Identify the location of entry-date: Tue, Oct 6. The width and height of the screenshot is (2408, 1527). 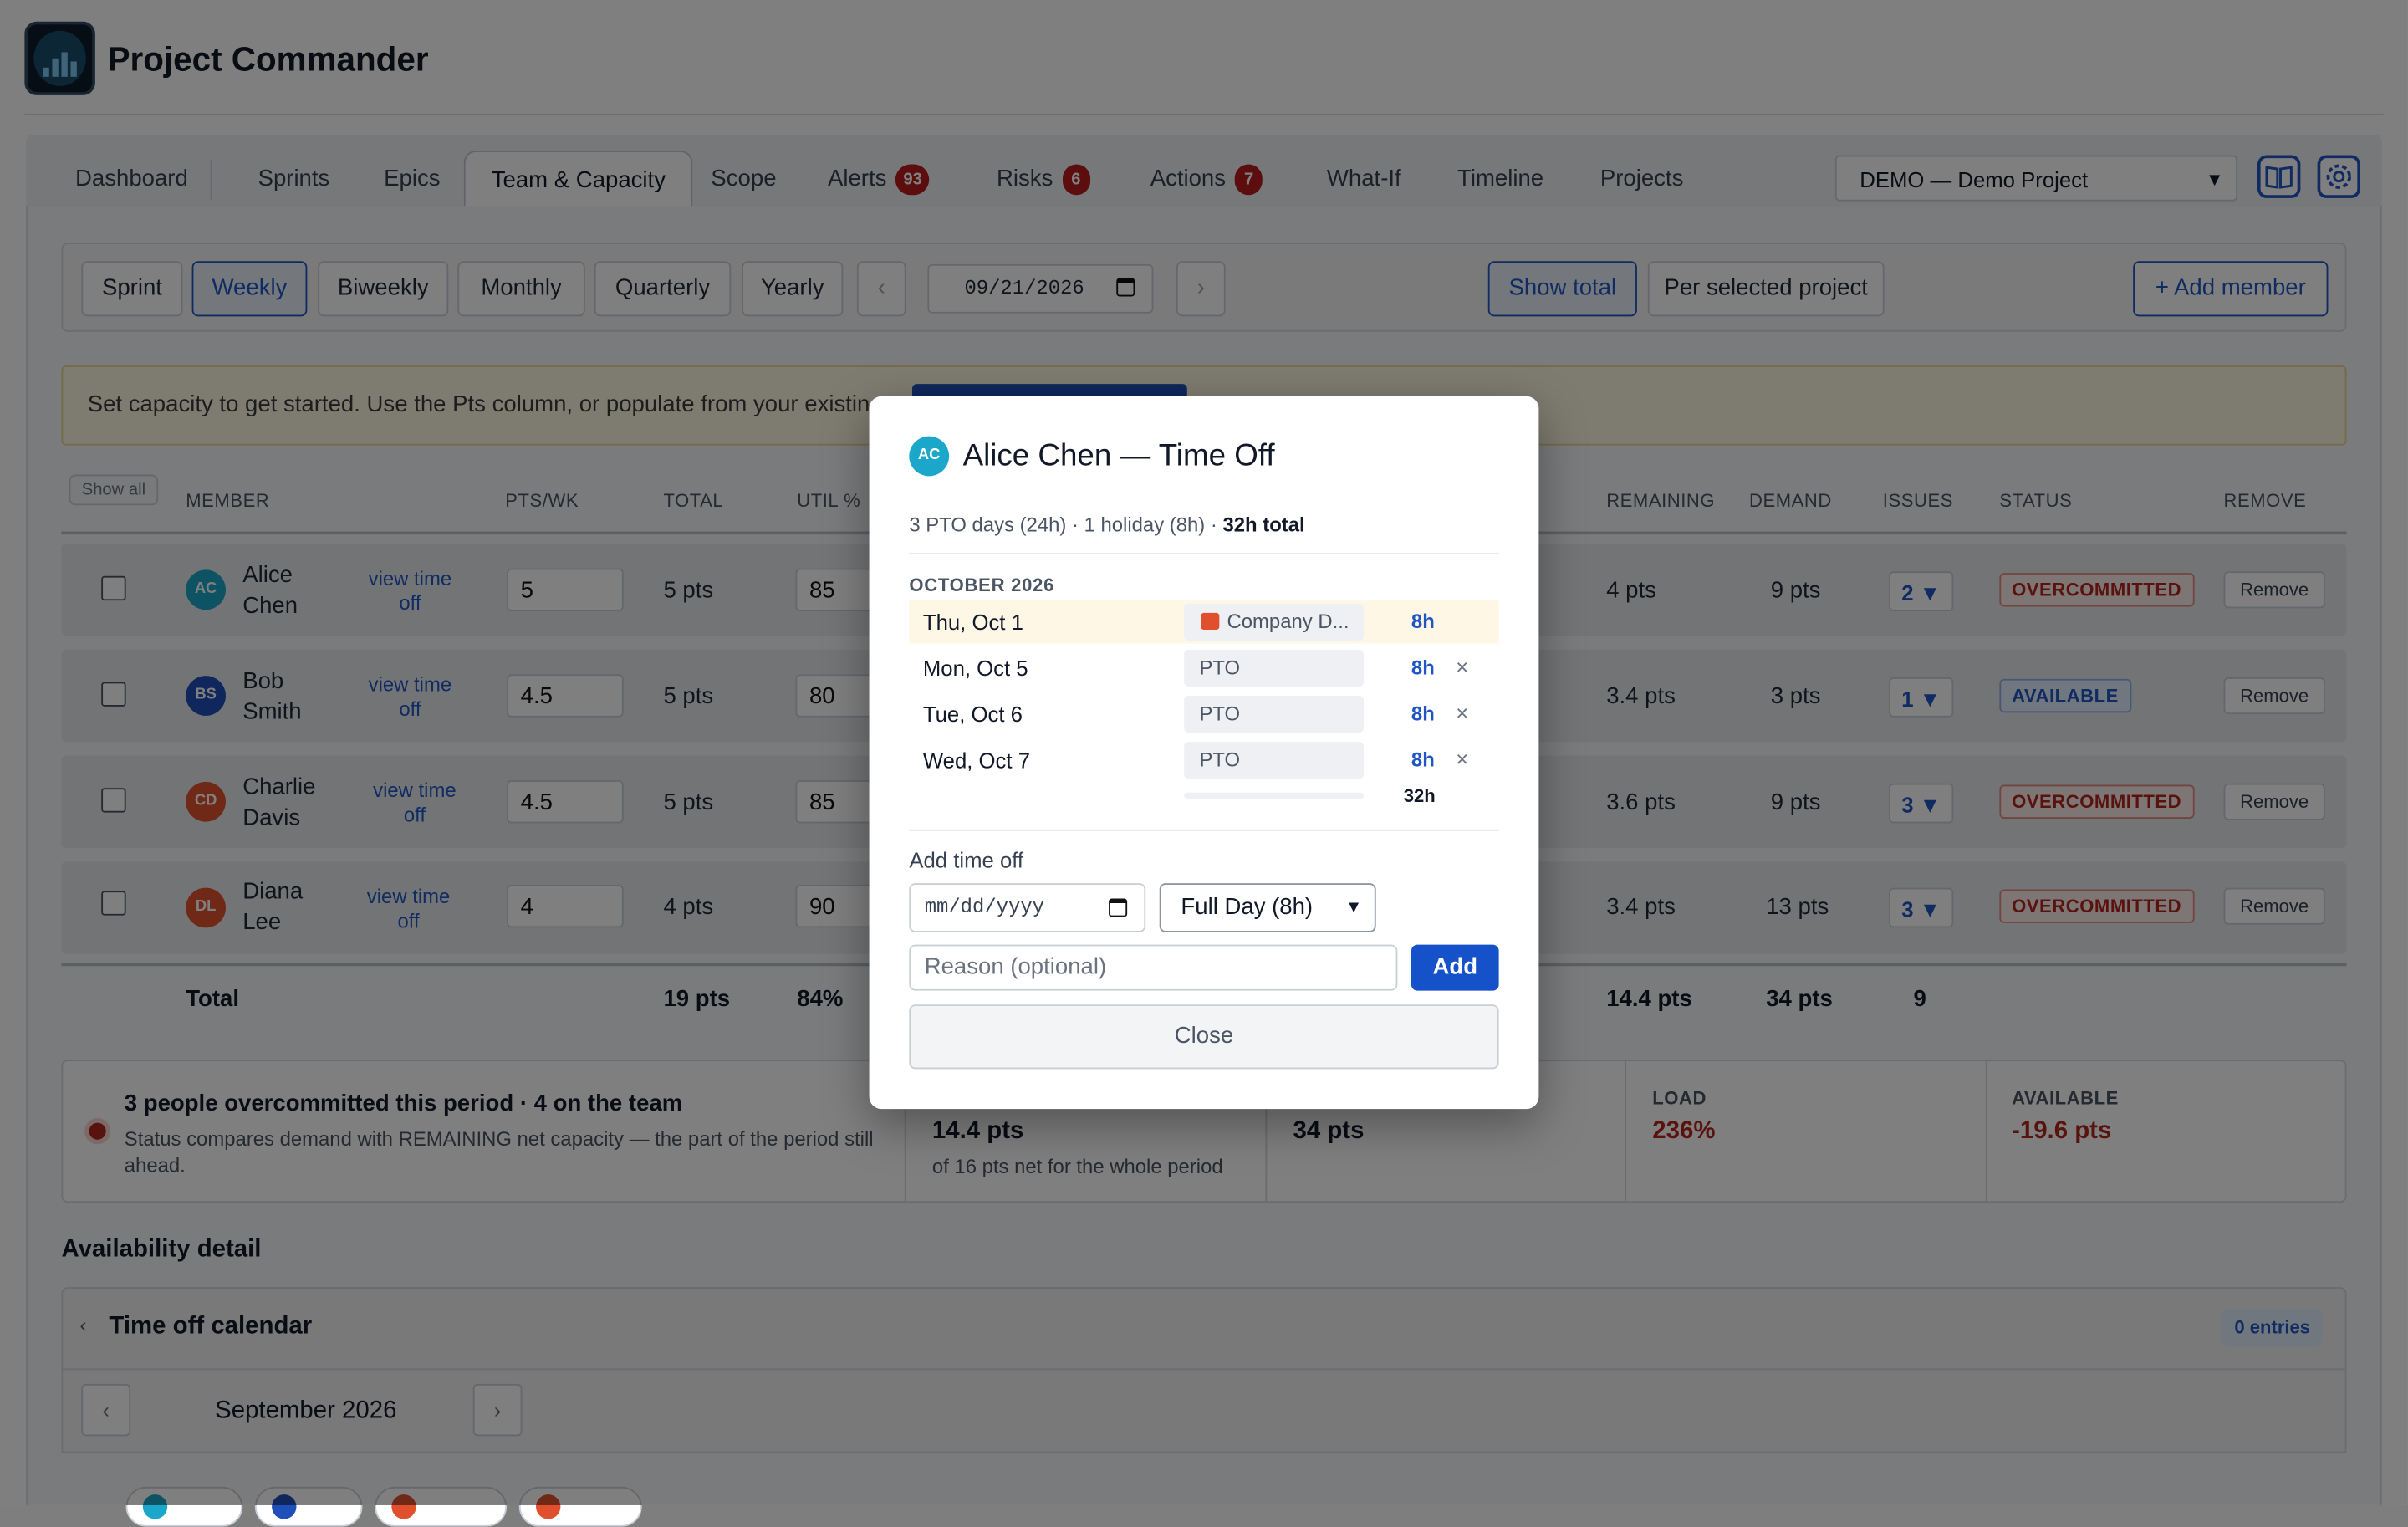
(972, 715).